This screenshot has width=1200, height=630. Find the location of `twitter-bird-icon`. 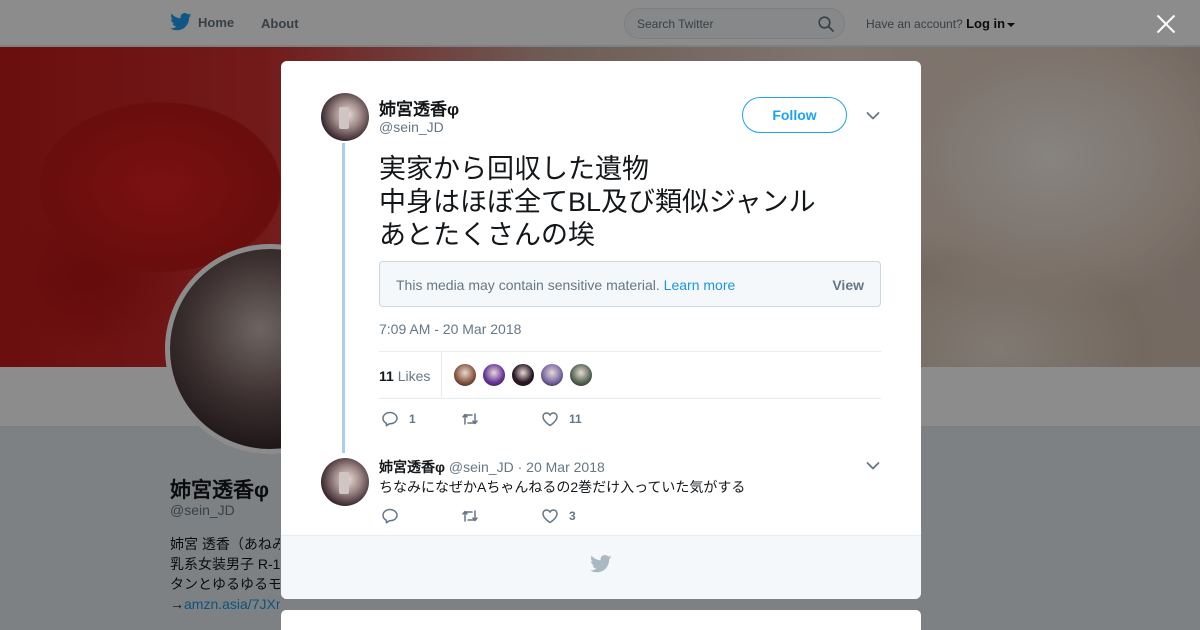

twitter-bird-icon is located at coordinates (601, 564).